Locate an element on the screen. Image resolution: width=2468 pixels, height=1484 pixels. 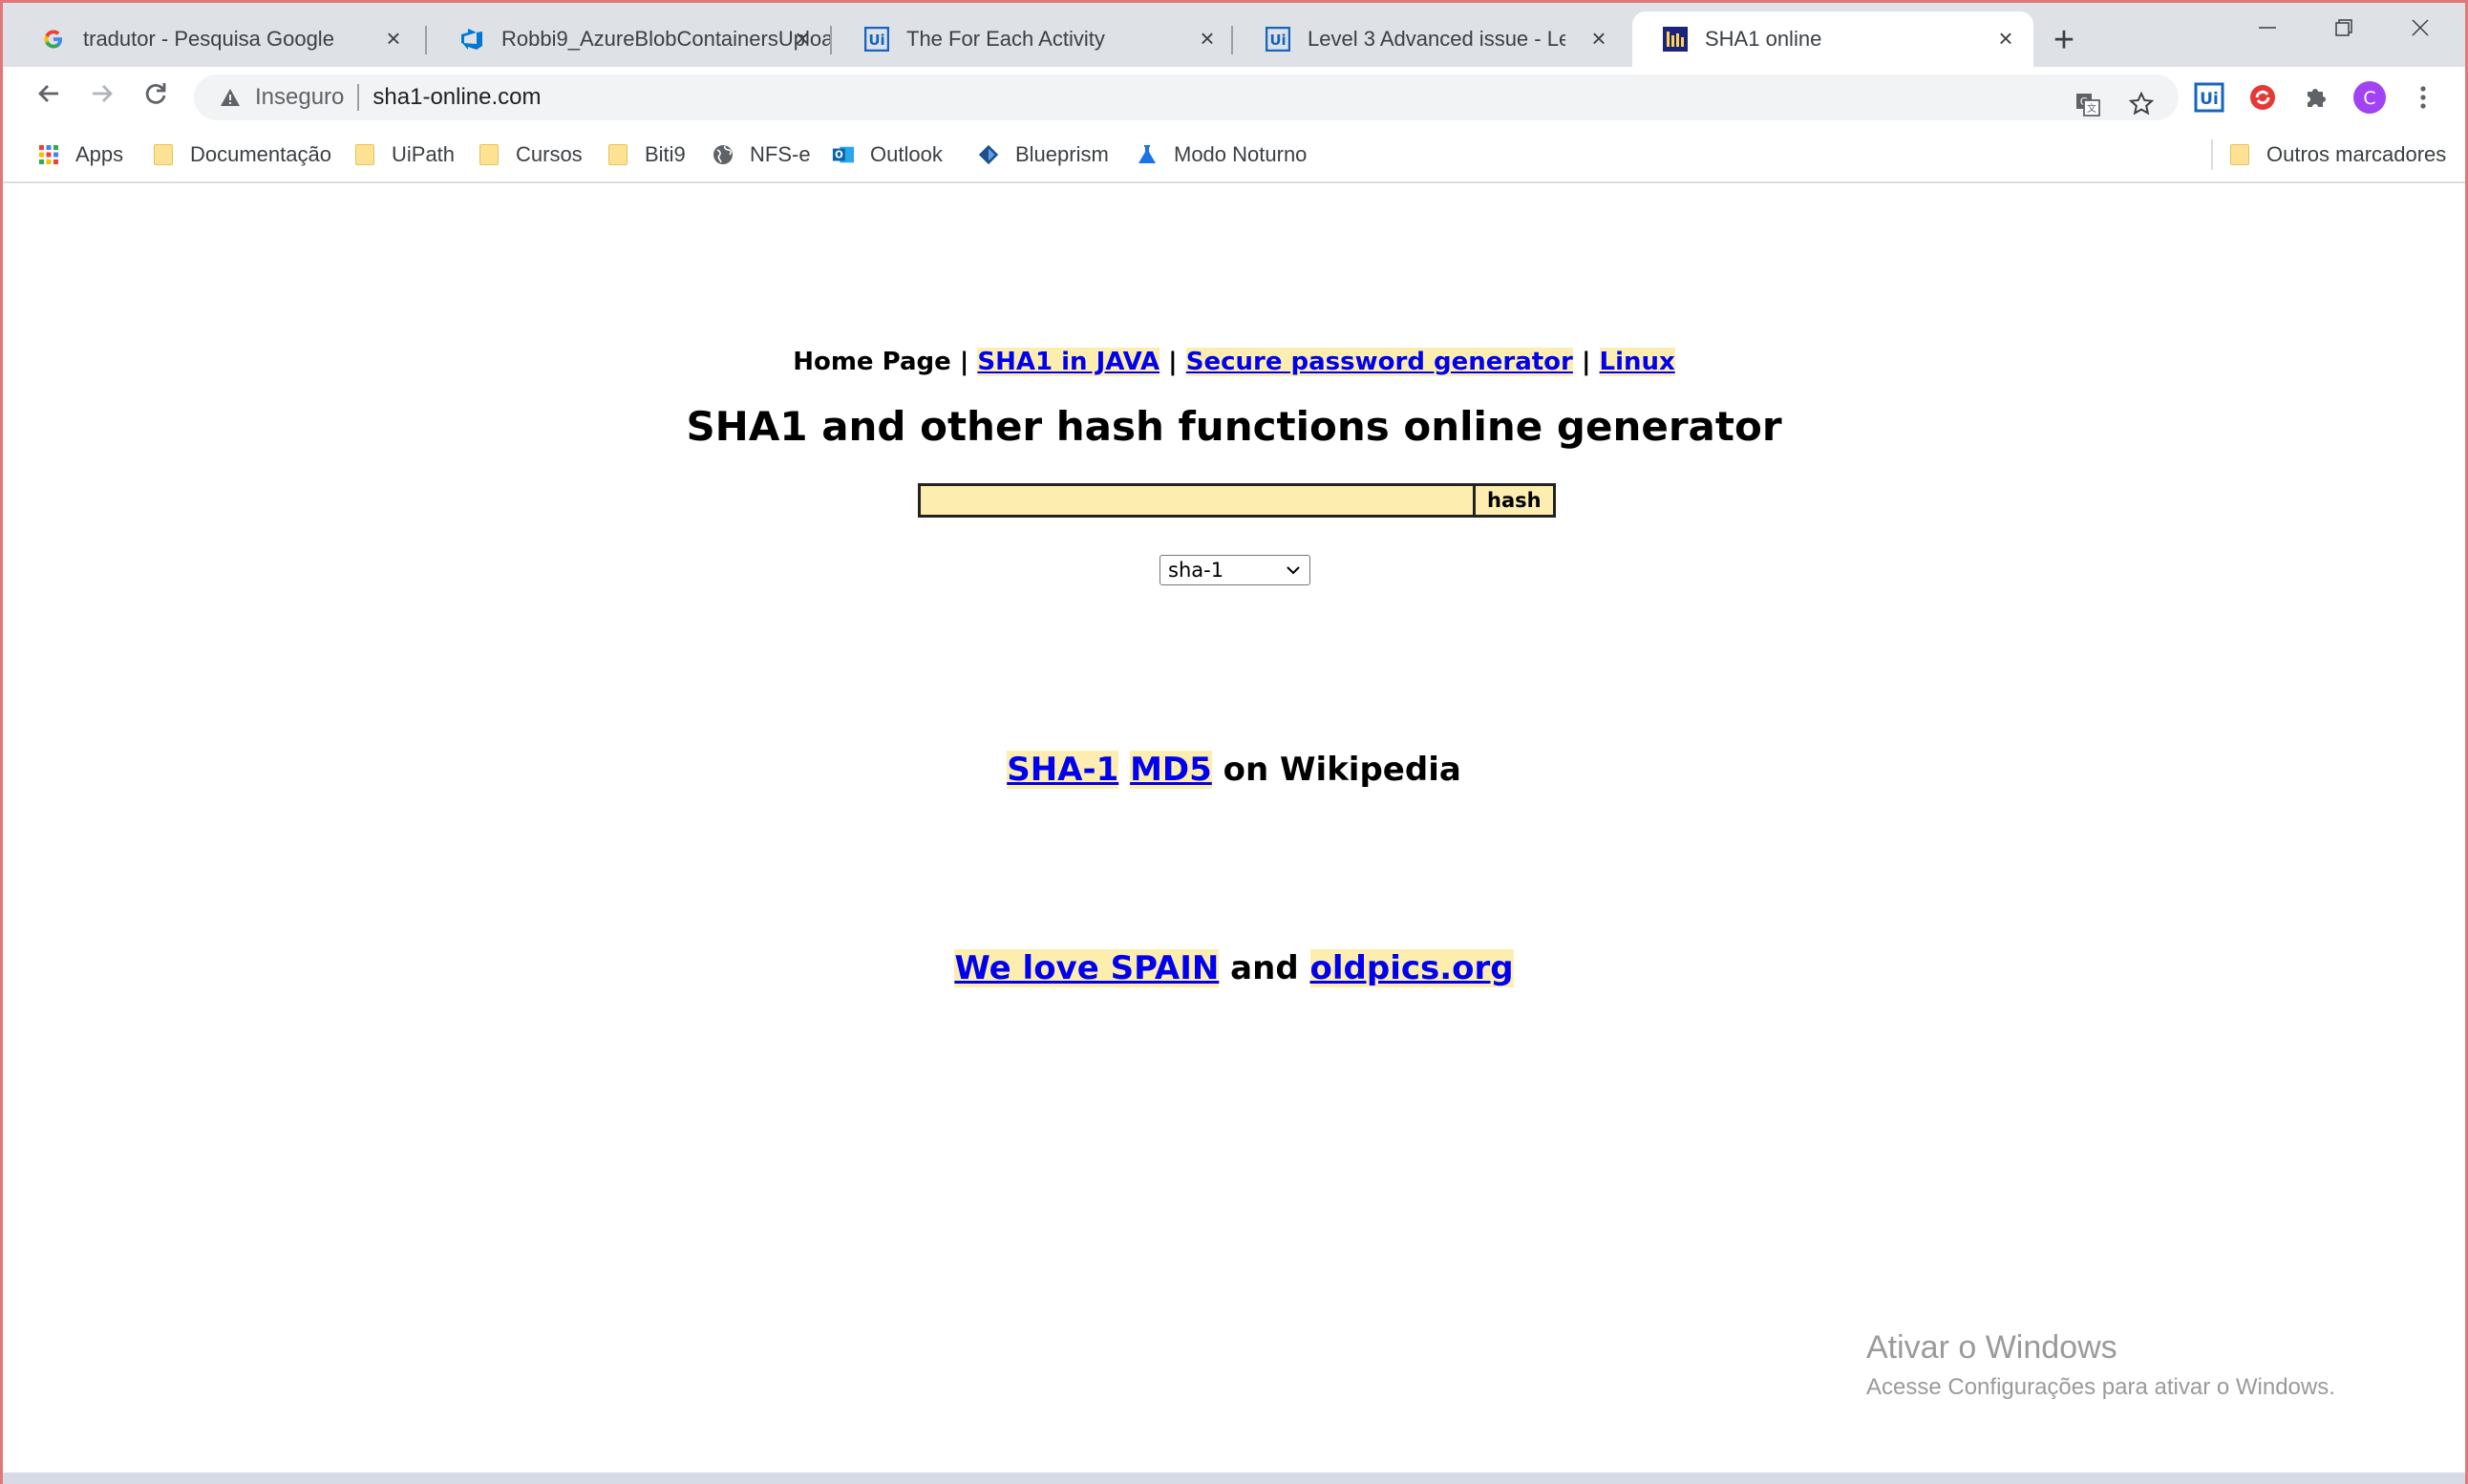
wikipedia-links: SHA-1 MD5 on Wikipedia is located at coordinates (1234, 770).